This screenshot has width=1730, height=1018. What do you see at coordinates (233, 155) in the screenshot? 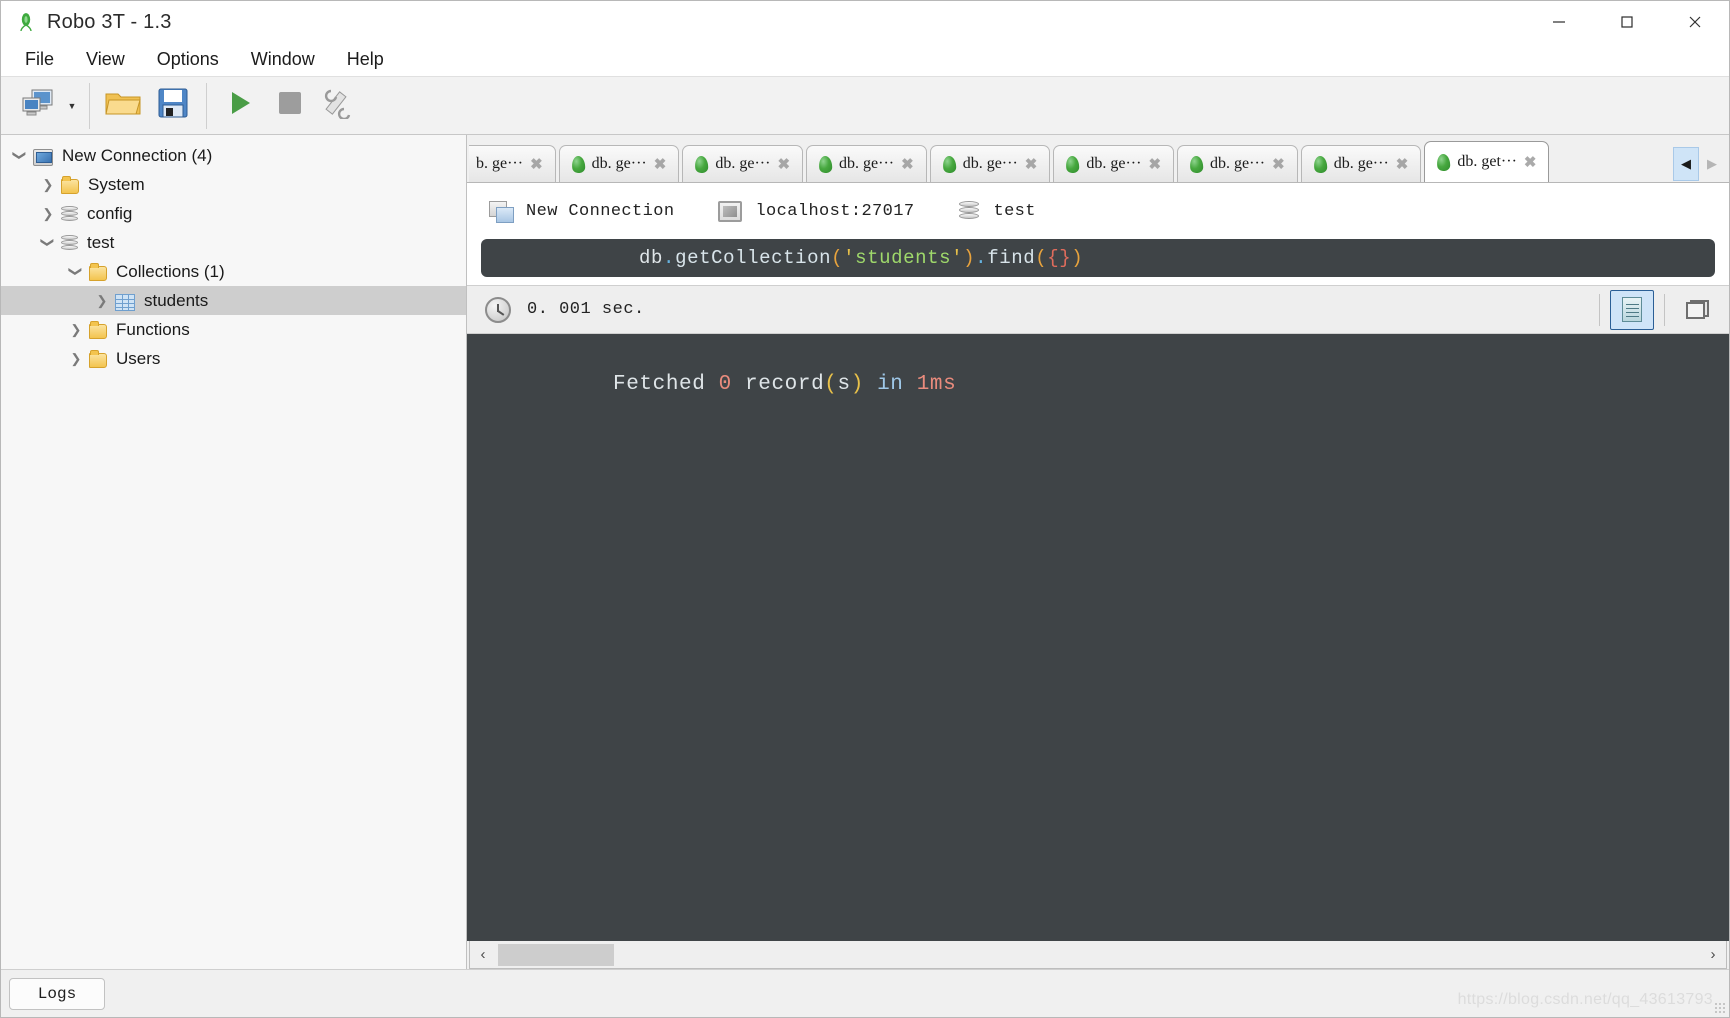
I see `tree-item-new-connection: ❯ New Connection (4)` at bounding box center [233, 155].